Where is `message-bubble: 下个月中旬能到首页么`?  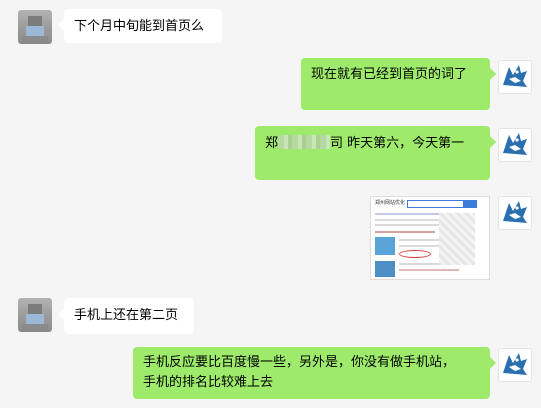
message-bubble: 下个月中旬能到首页么 is located at coordinates (140, 26).